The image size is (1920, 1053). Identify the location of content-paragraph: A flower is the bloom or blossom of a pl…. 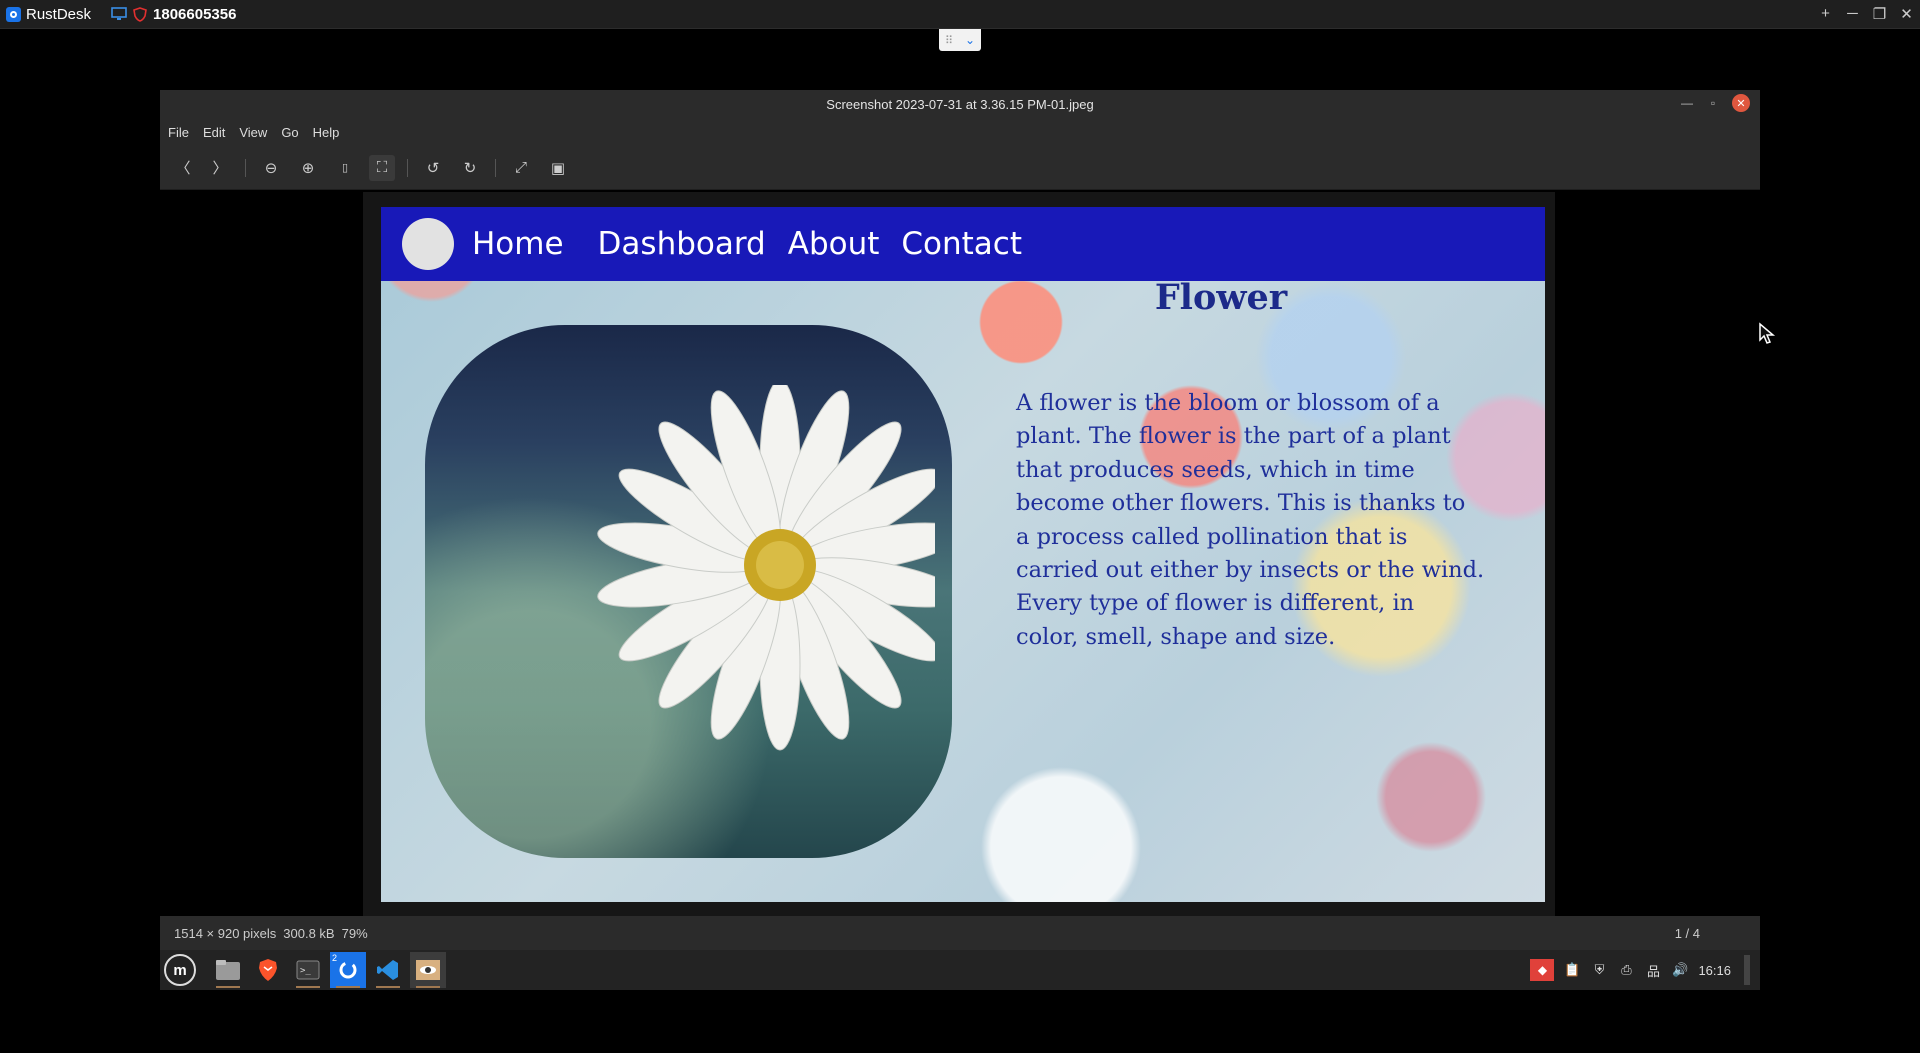
(1266, 520).